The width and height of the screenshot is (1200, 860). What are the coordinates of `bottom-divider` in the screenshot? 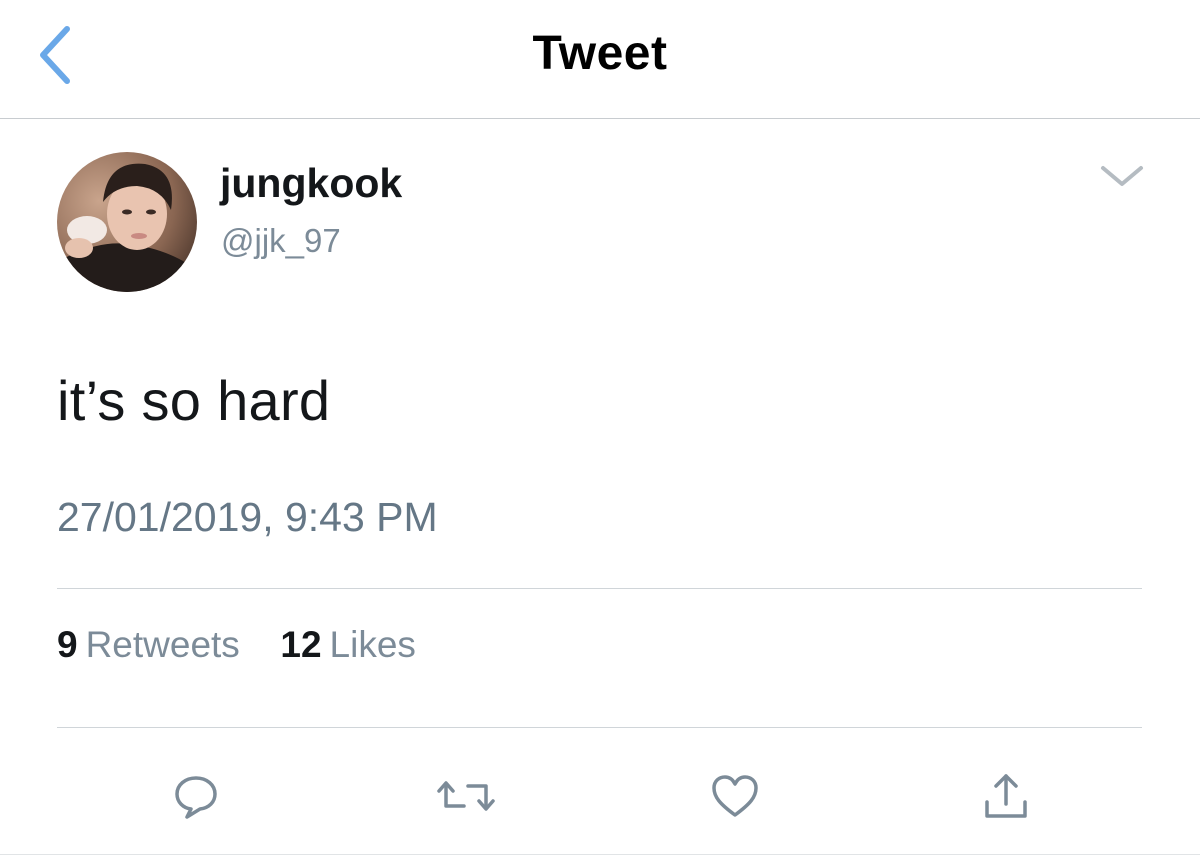 It's located at (600, 854).